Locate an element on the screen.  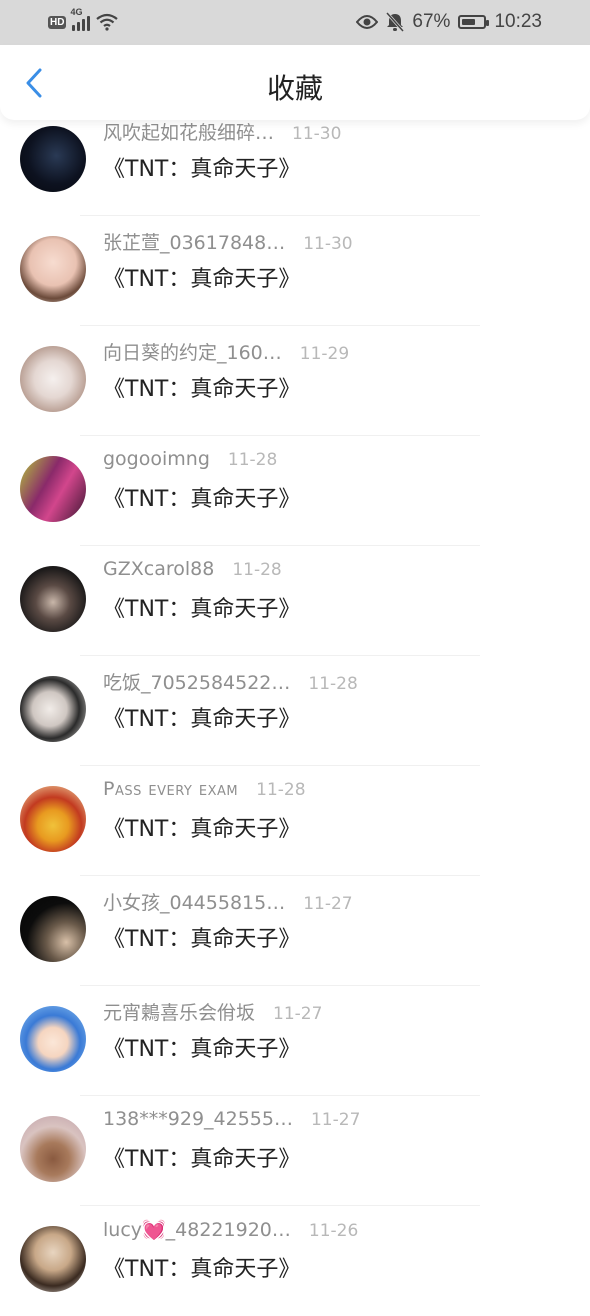
item-username: gogooimng is located at coordinates (156, 459).